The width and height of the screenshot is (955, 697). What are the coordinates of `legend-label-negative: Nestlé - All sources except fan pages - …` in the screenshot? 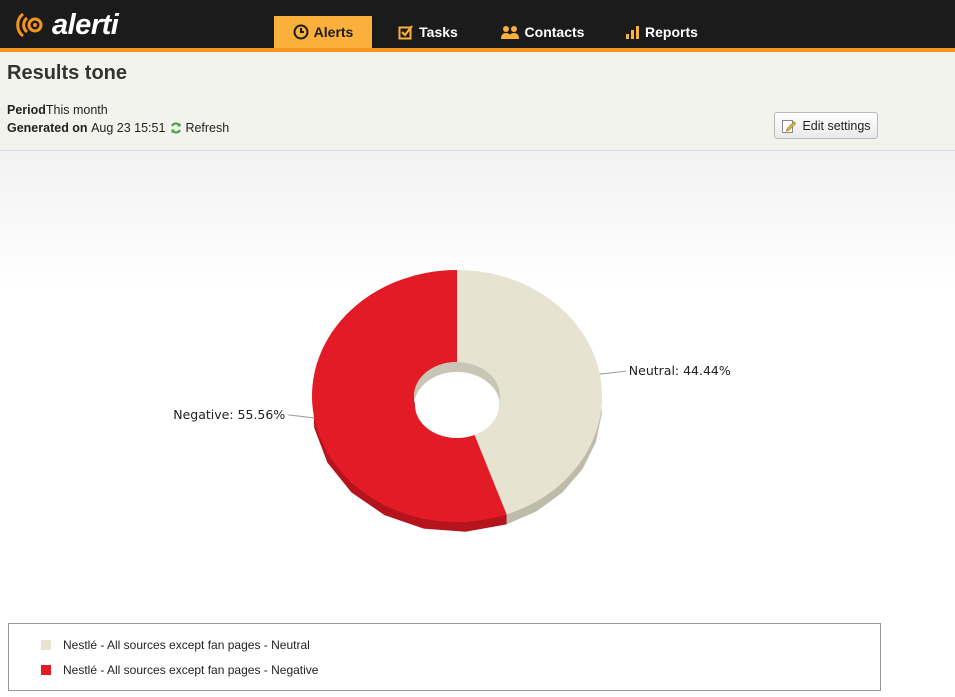 It's located at (191, 670).